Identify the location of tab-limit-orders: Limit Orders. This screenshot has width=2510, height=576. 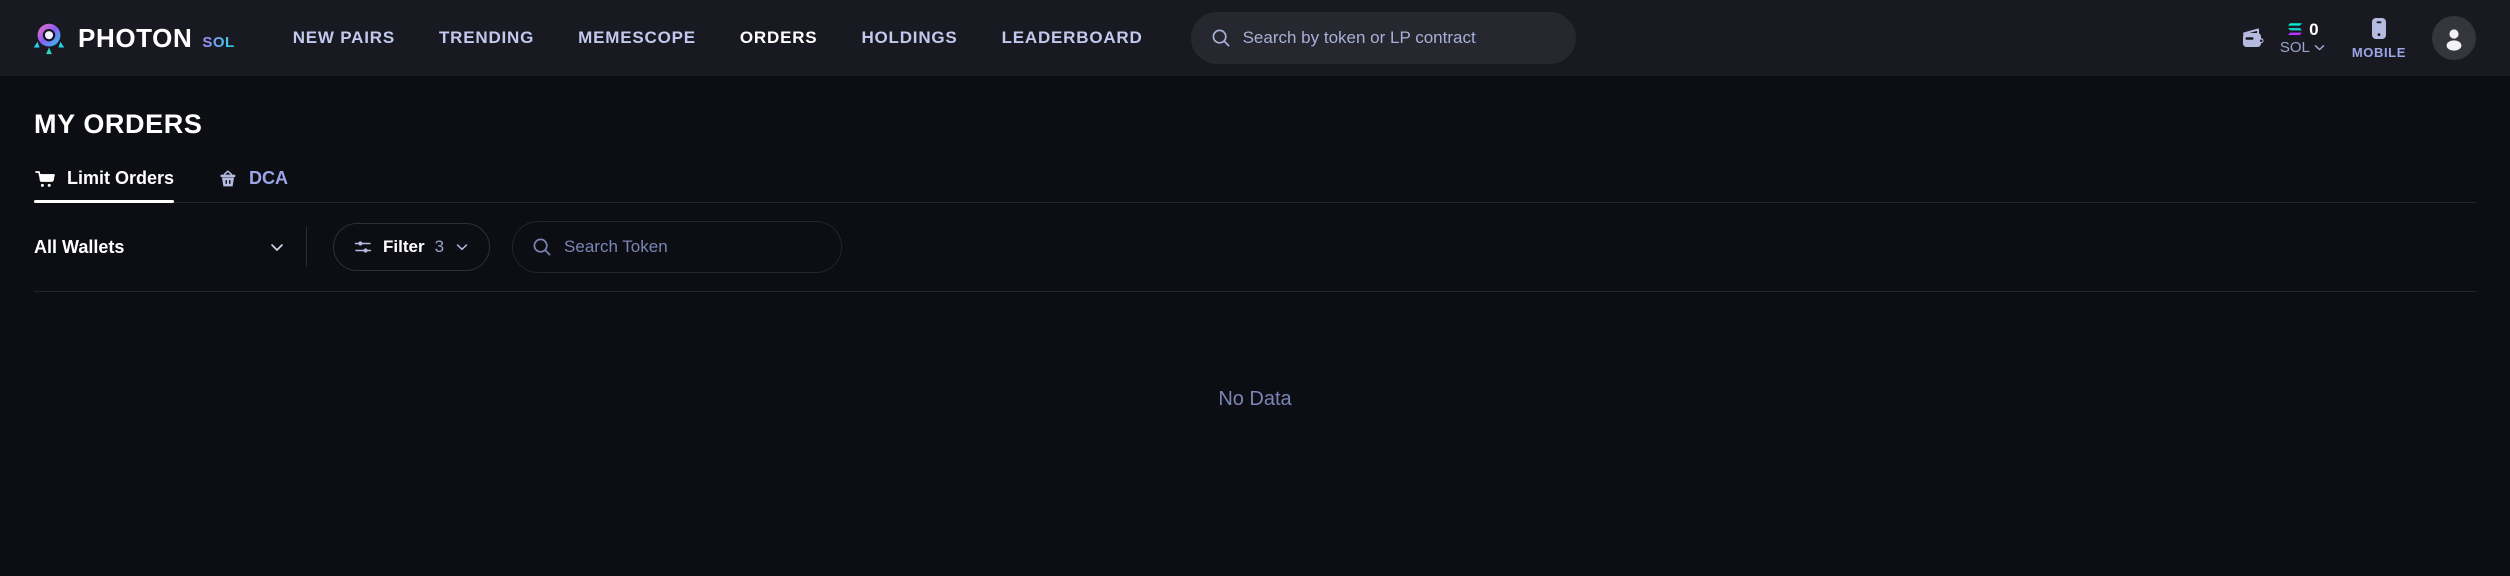
(104, 185).